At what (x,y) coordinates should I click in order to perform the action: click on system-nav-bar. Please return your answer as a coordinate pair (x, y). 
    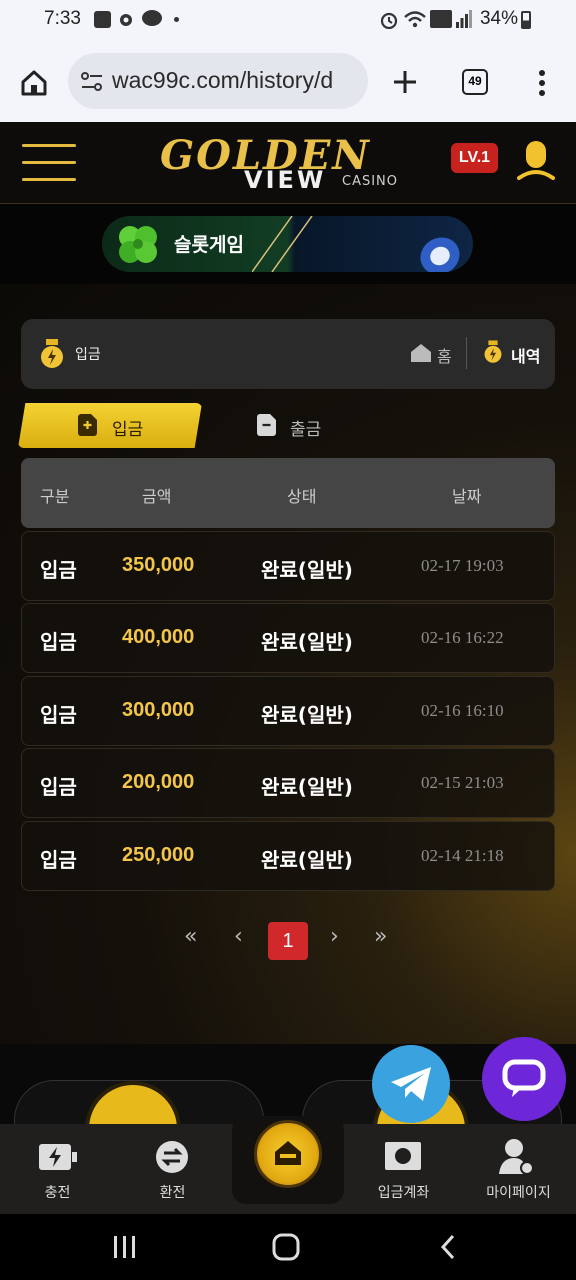
    Looking at the image, I should click on (288, 1247).